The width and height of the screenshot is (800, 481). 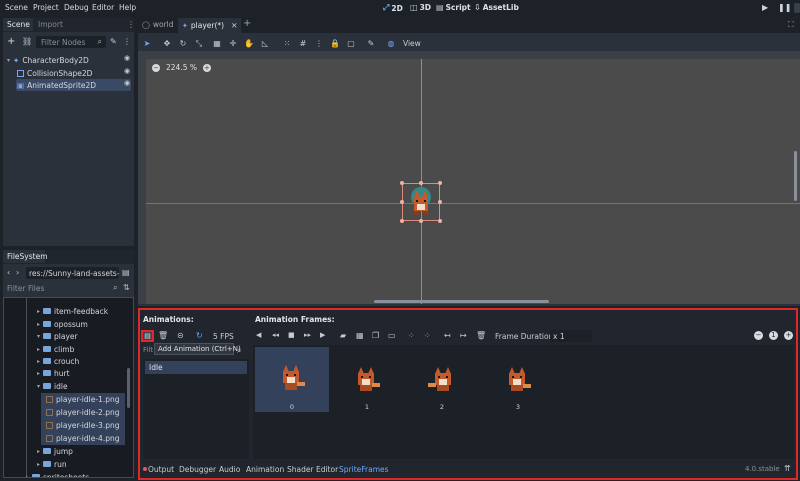 What do you see at coordinates (82, 412) in the screenshot?
I see `file-player-idle-2: player-idle-2.png` at bounding box center [82, 412].